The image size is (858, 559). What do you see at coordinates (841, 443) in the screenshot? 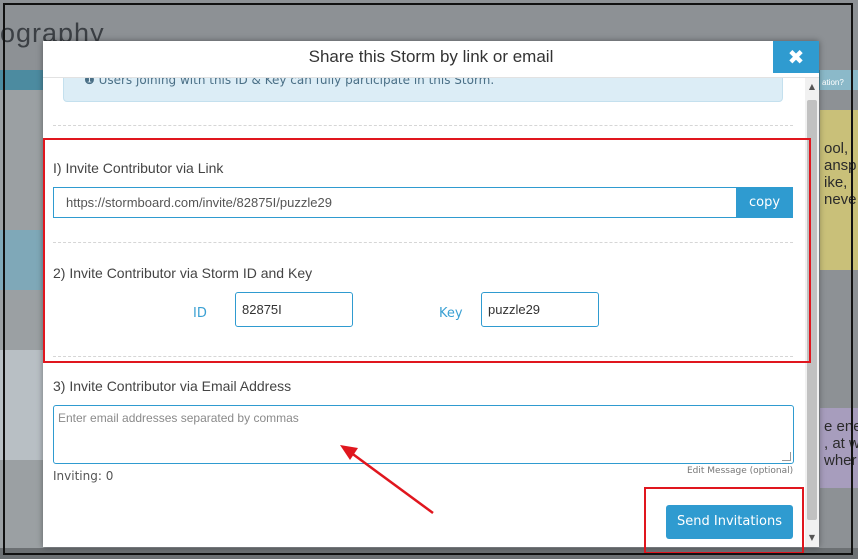
I see `background-note-text: e ene , at w wher` at bounding box center [841, 443].